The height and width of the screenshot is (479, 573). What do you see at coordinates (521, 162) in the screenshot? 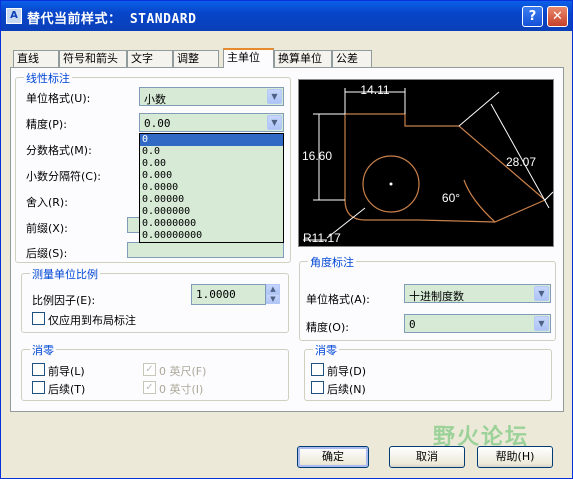
I see `dim-right-text: 28.07` at bounding box center [521, 162].